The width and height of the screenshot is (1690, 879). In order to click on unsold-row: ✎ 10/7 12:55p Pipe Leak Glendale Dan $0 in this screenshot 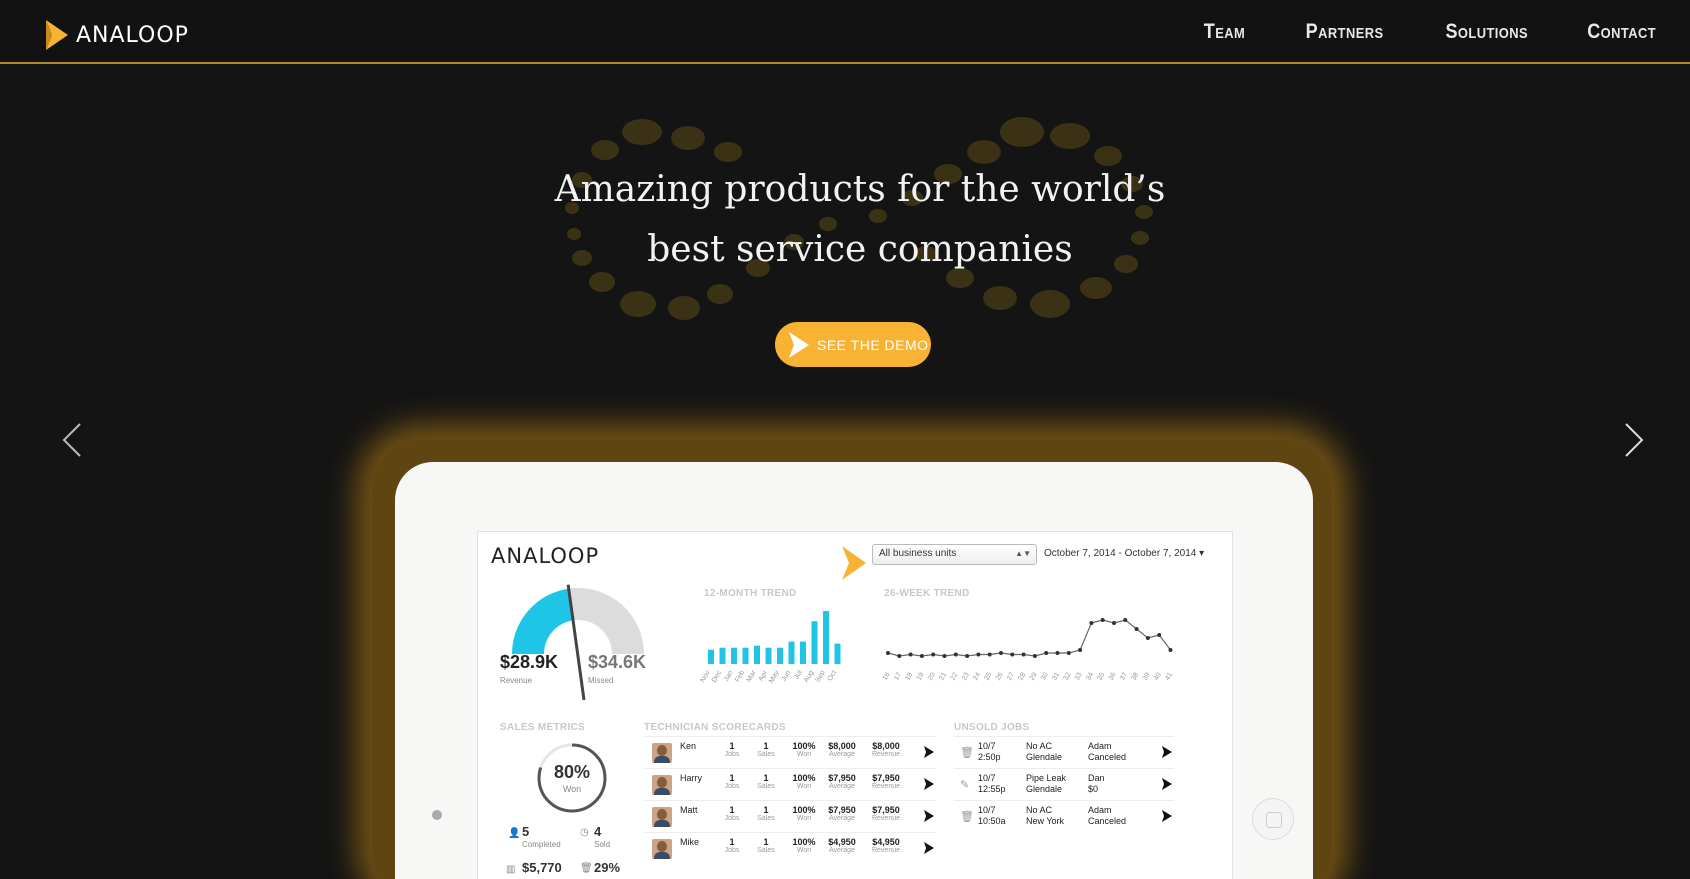, I will do `click(1064, 784)`.